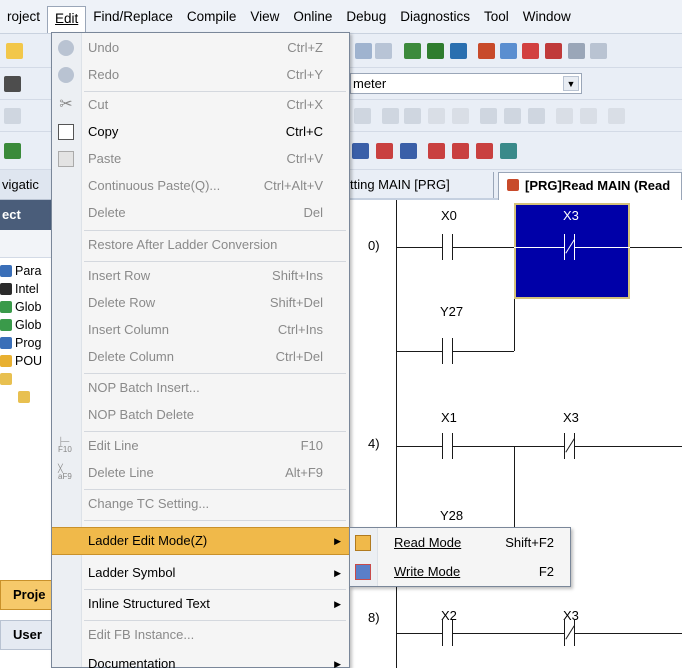  I want to click on verify-plc-icon, so click(458, 51).